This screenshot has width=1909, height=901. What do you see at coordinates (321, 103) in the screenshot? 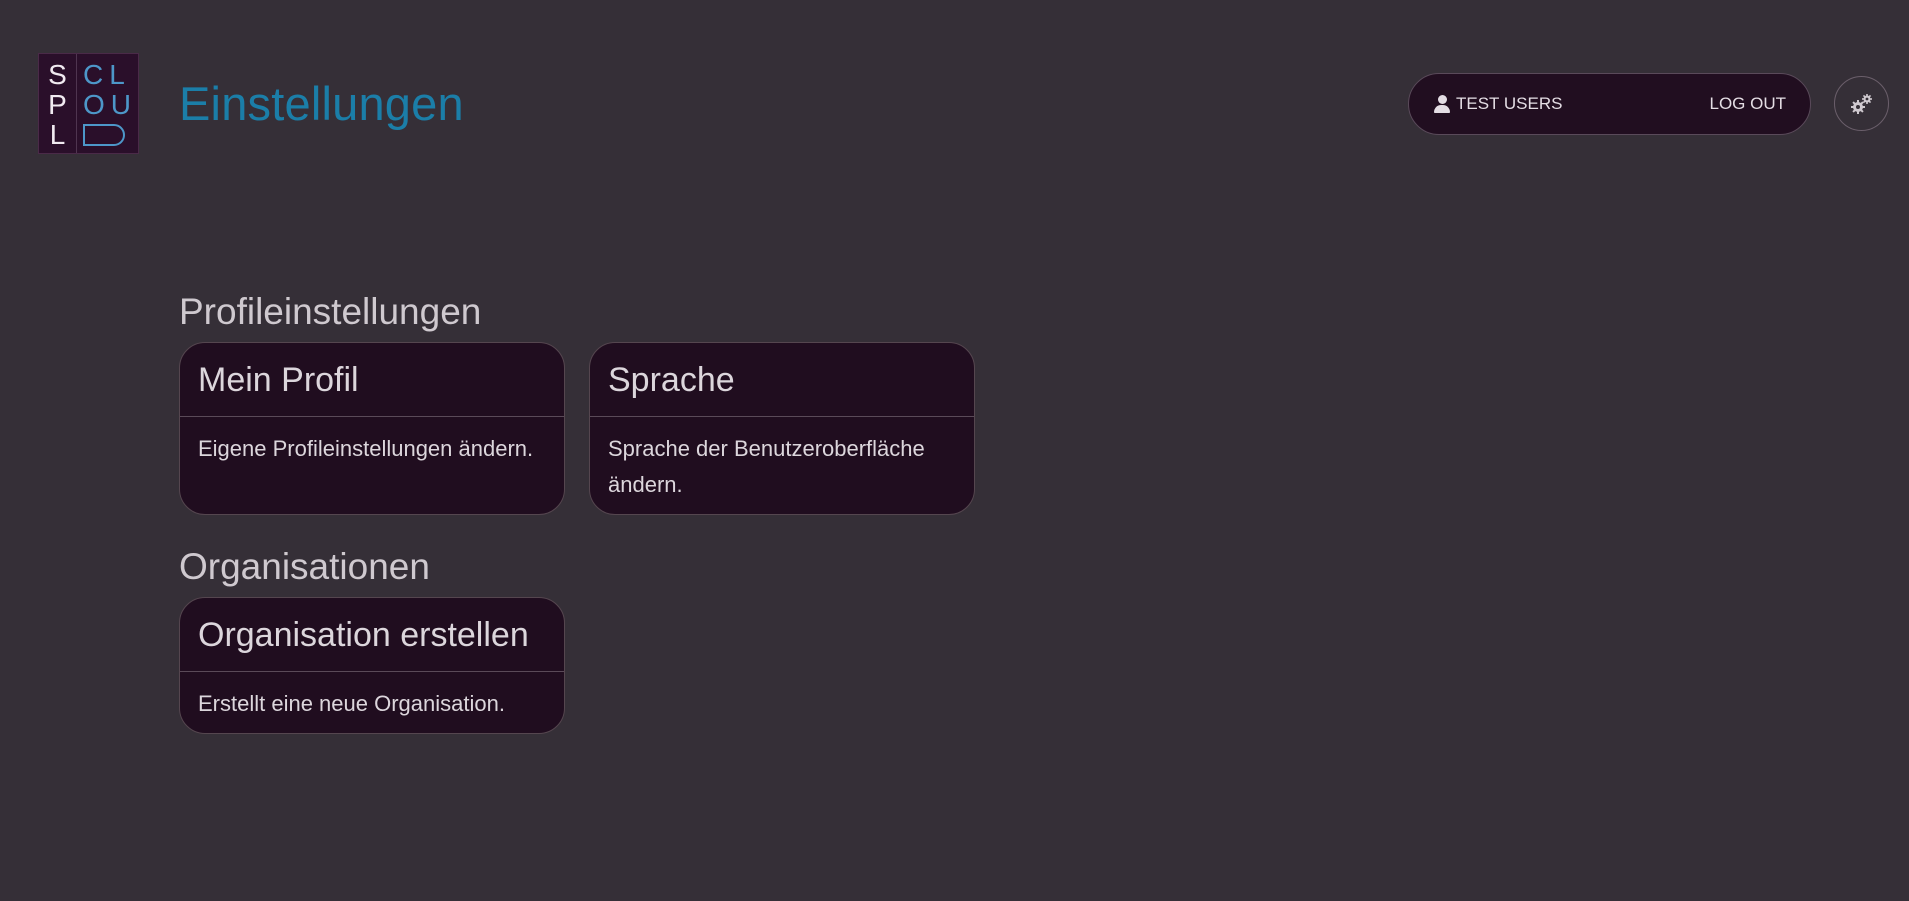
I see `page-title: Einstellungen` at bounding box center [321, 103].